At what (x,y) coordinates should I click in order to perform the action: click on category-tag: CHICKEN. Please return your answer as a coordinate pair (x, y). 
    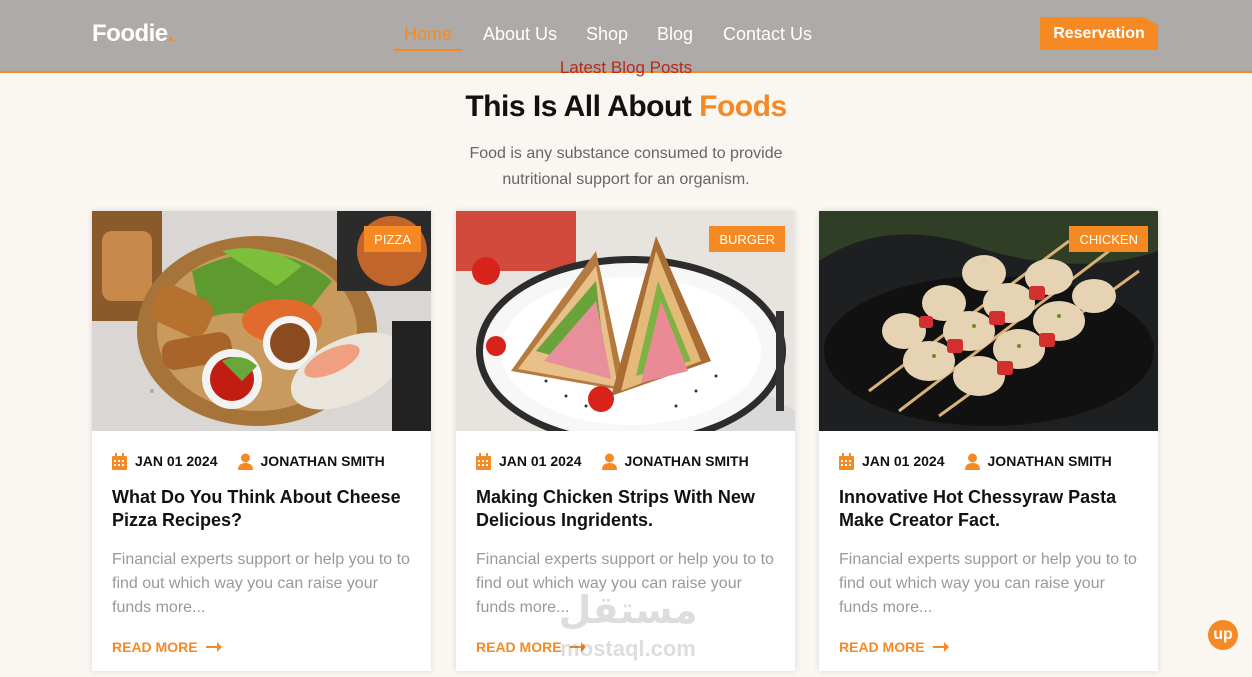
    Looking at the image, I should click on (1108, 239).